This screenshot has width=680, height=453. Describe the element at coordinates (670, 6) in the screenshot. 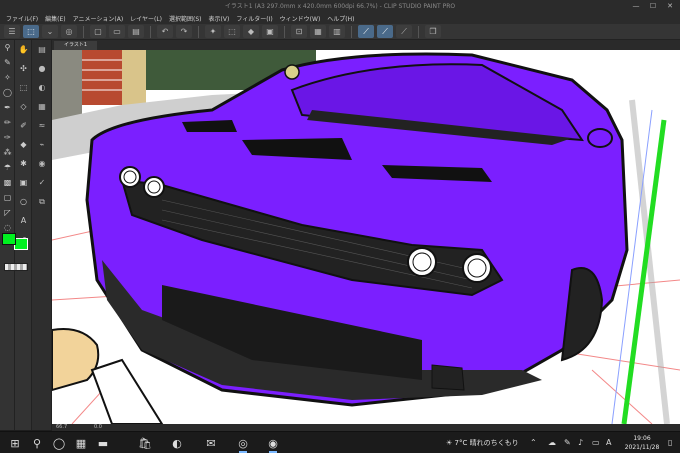

I see `close-button: ✕` at that location.